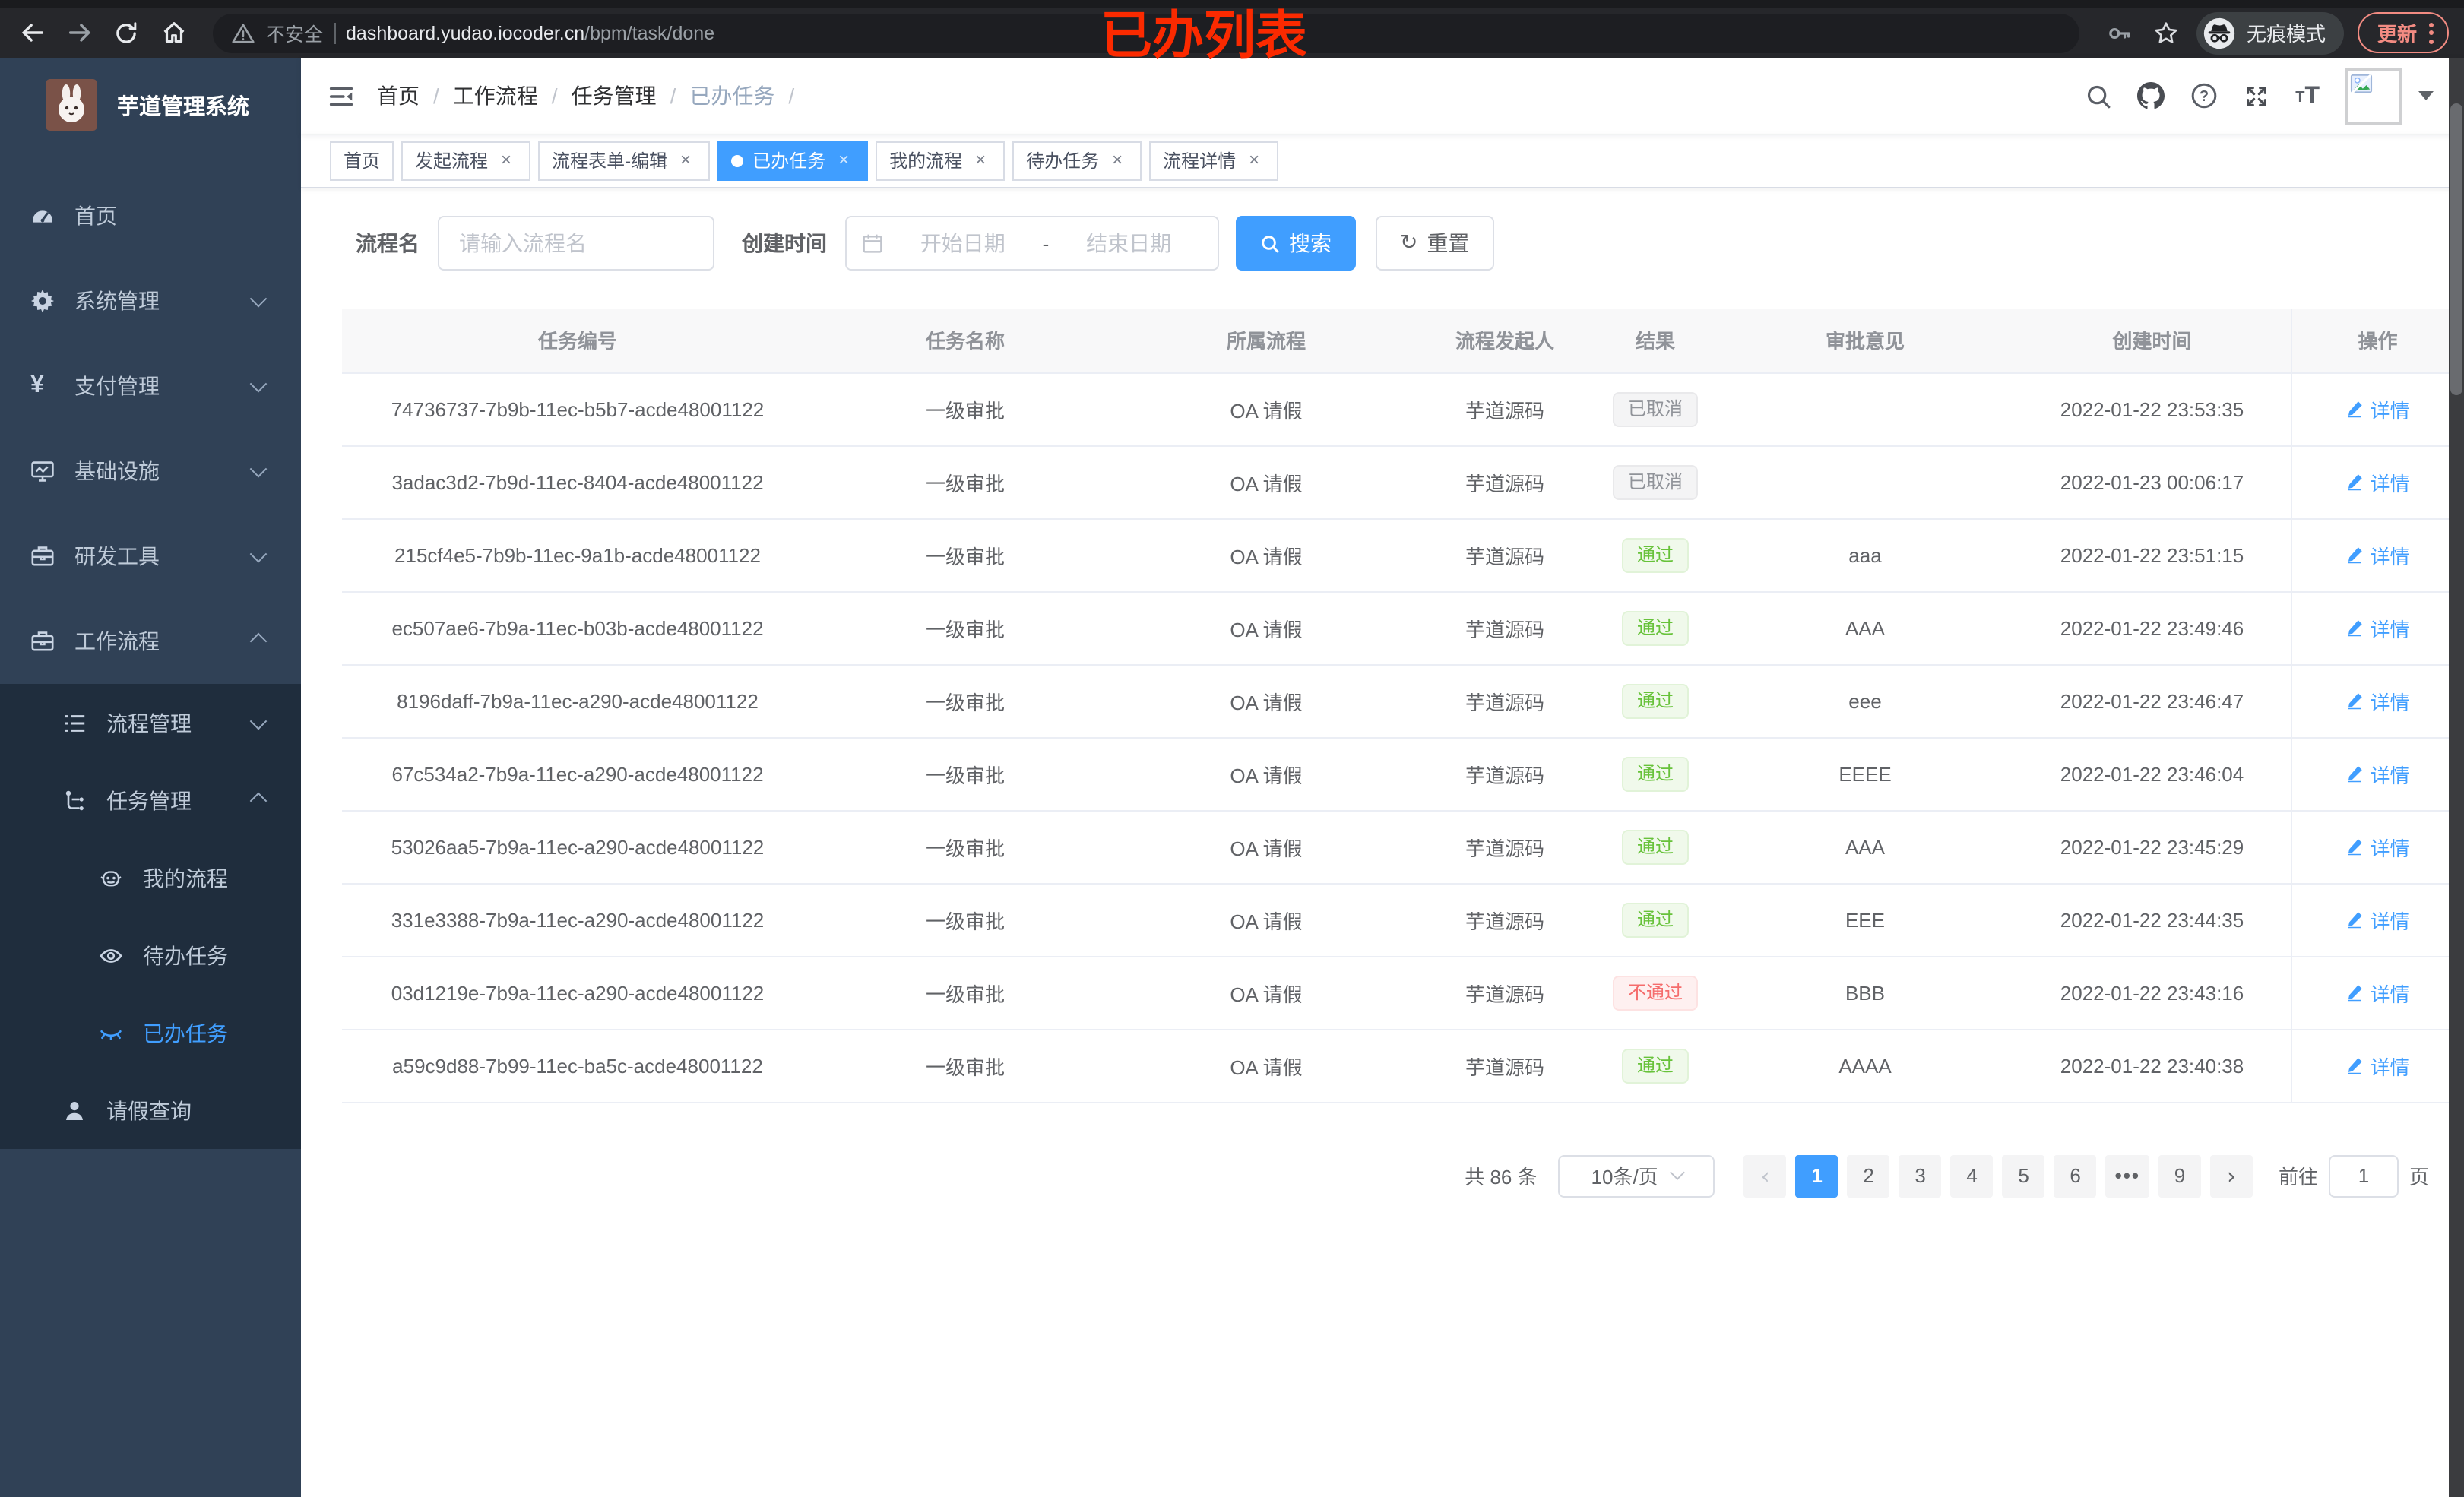 The width and height of the screenshot is (2464, 1497). I want to click on list-icon, so click(74, 723).